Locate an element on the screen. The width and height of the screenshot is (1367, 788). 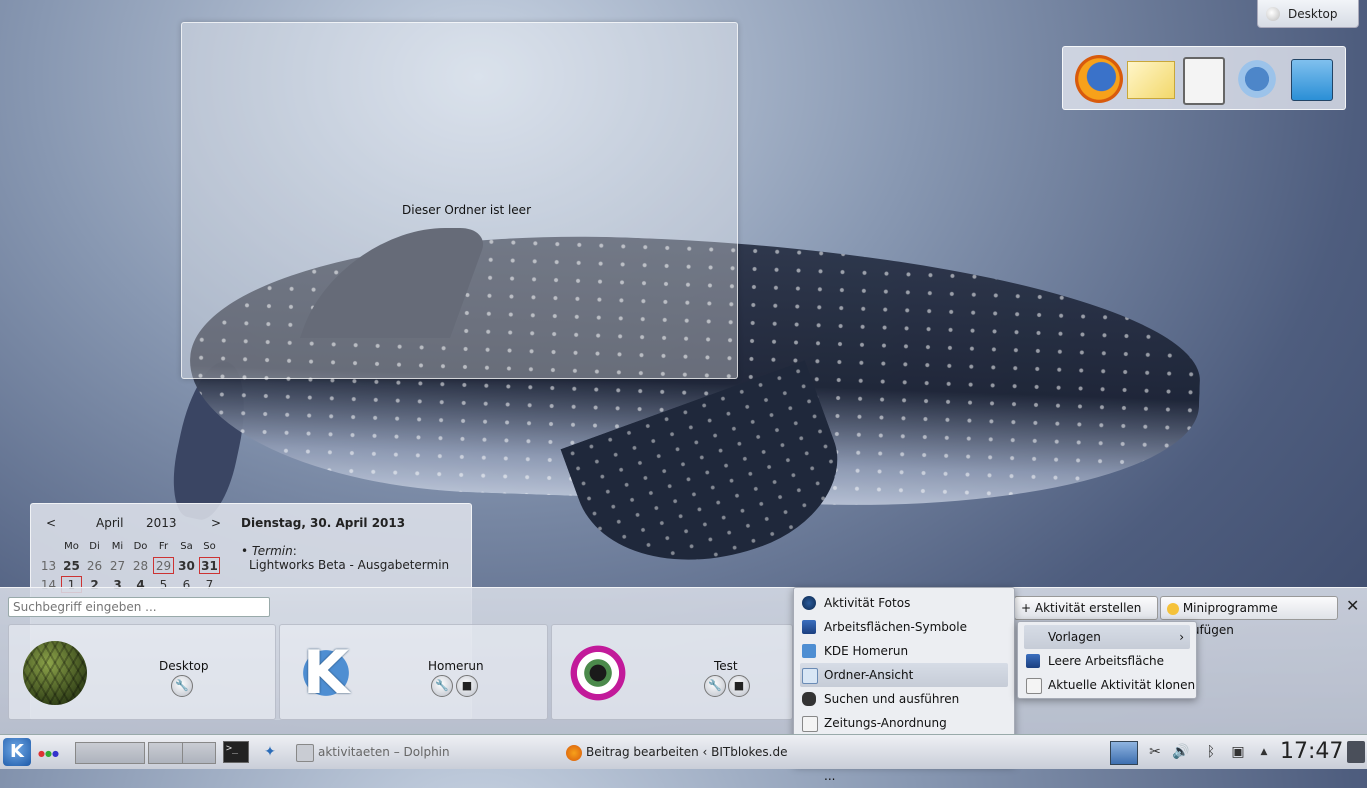
desktop-icons-icon is located at coordinates (809, 627).